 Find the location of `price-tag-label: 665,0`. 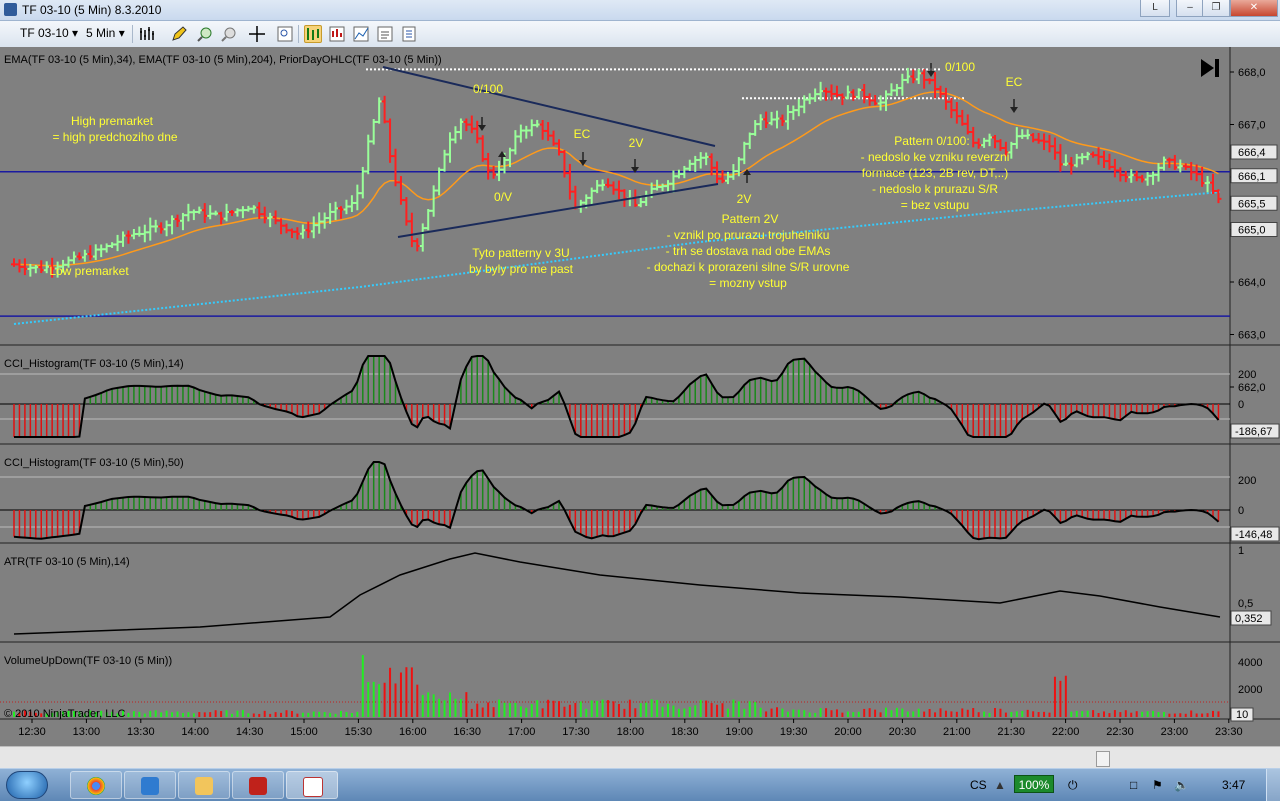

price-tag-label: 665,0 is located at coordinates (1252, 231).